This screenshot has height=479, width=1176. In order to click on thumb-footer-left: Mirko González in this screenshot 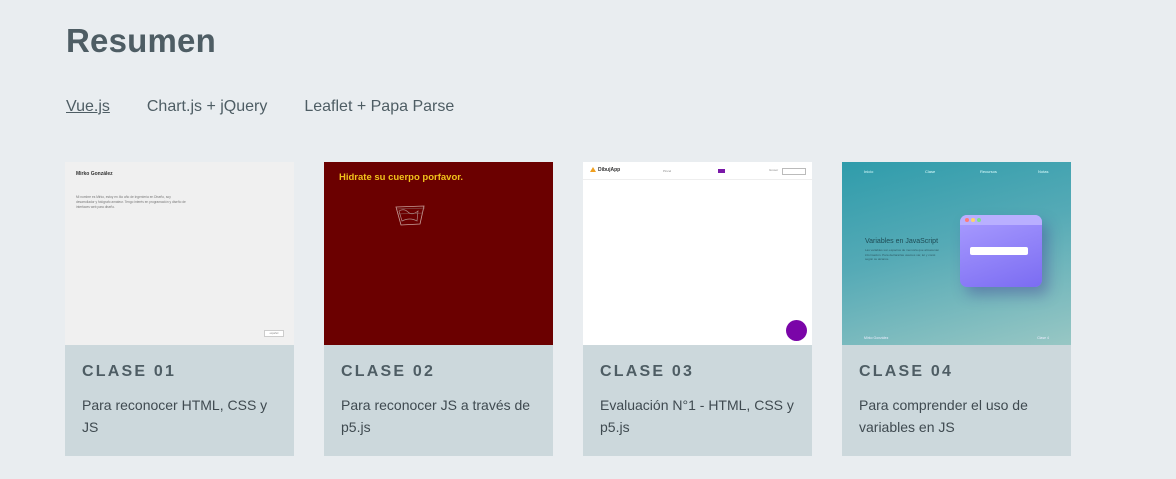, I will do `click(876, 338)`.